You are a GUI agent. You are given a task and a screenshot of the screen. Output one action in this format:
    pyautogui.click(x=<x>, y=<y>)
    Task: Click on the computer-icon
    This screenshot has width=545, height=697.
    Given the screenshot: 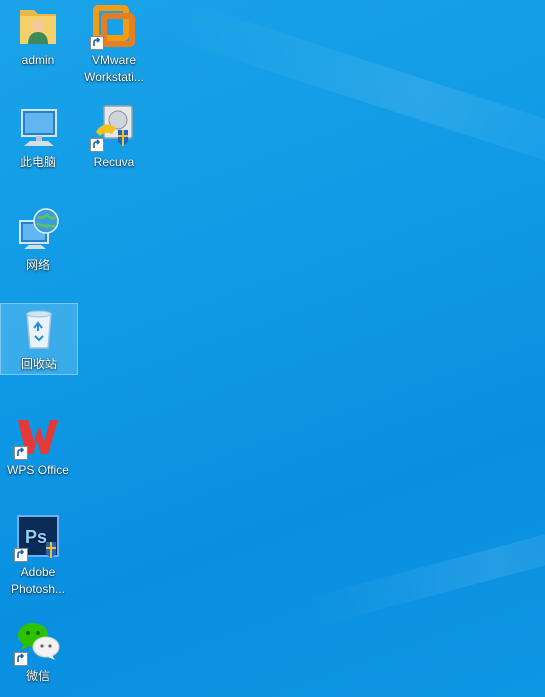 What is the action you would take?
    pyautogui.click(x=38, y=128)
    